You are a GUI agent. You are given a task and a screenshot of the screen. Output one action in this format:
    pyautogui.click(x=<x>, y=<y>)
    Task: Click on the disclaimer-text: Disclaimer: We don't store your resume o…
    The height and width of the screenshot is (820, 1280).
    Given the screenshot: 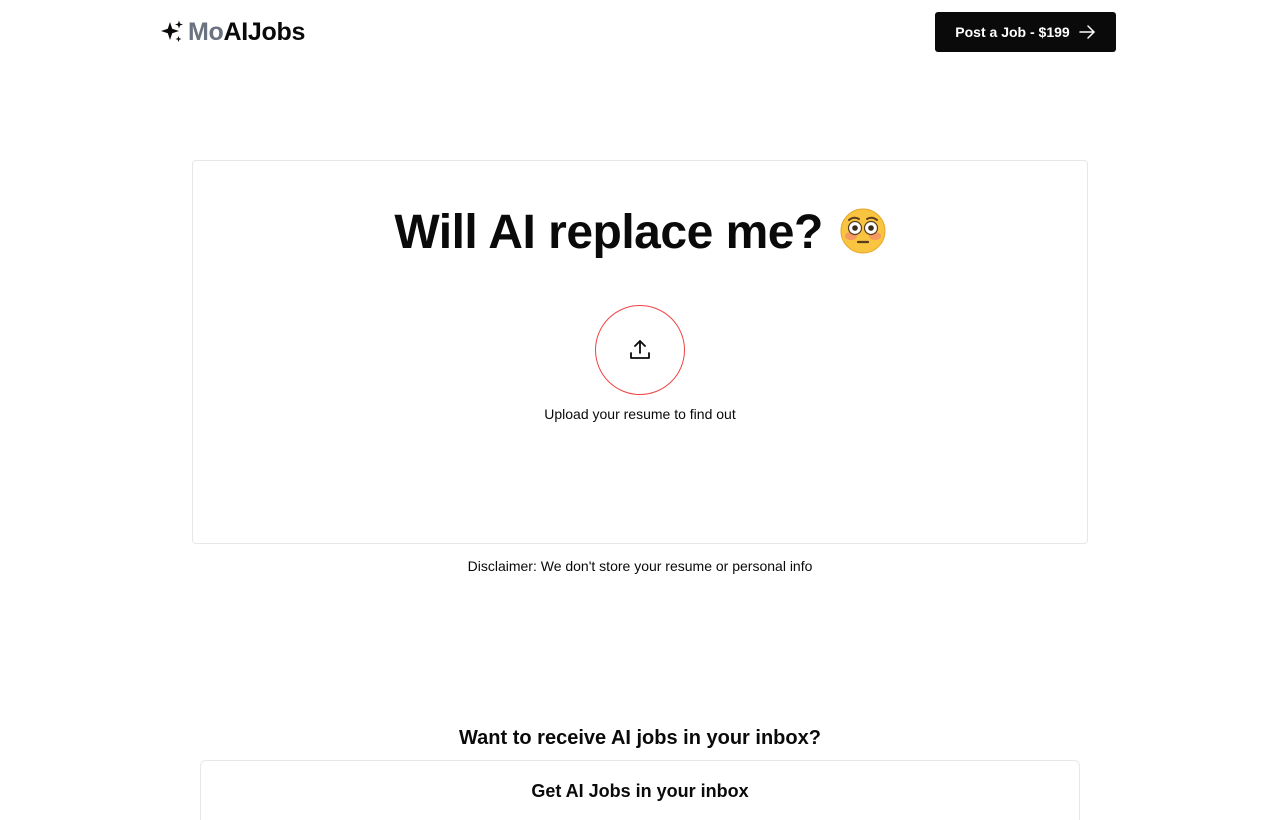 What is the action you would take?
    pyautogui.click(x=640, y=566)
    